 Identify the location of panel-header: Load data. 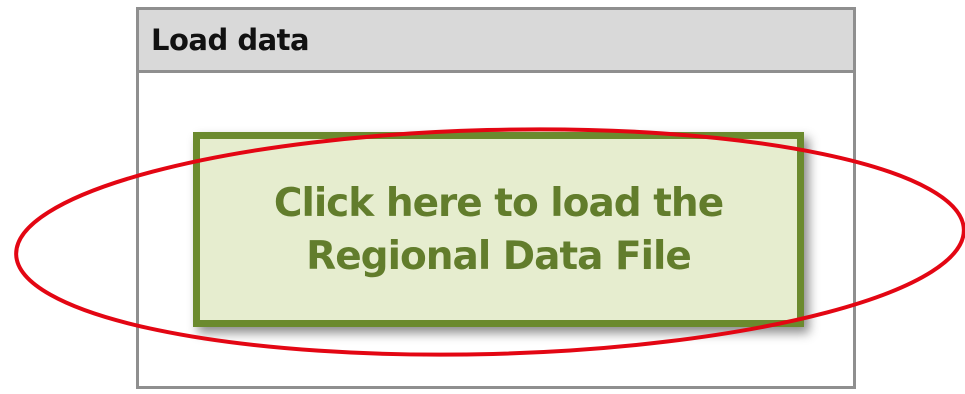
(496, 41).